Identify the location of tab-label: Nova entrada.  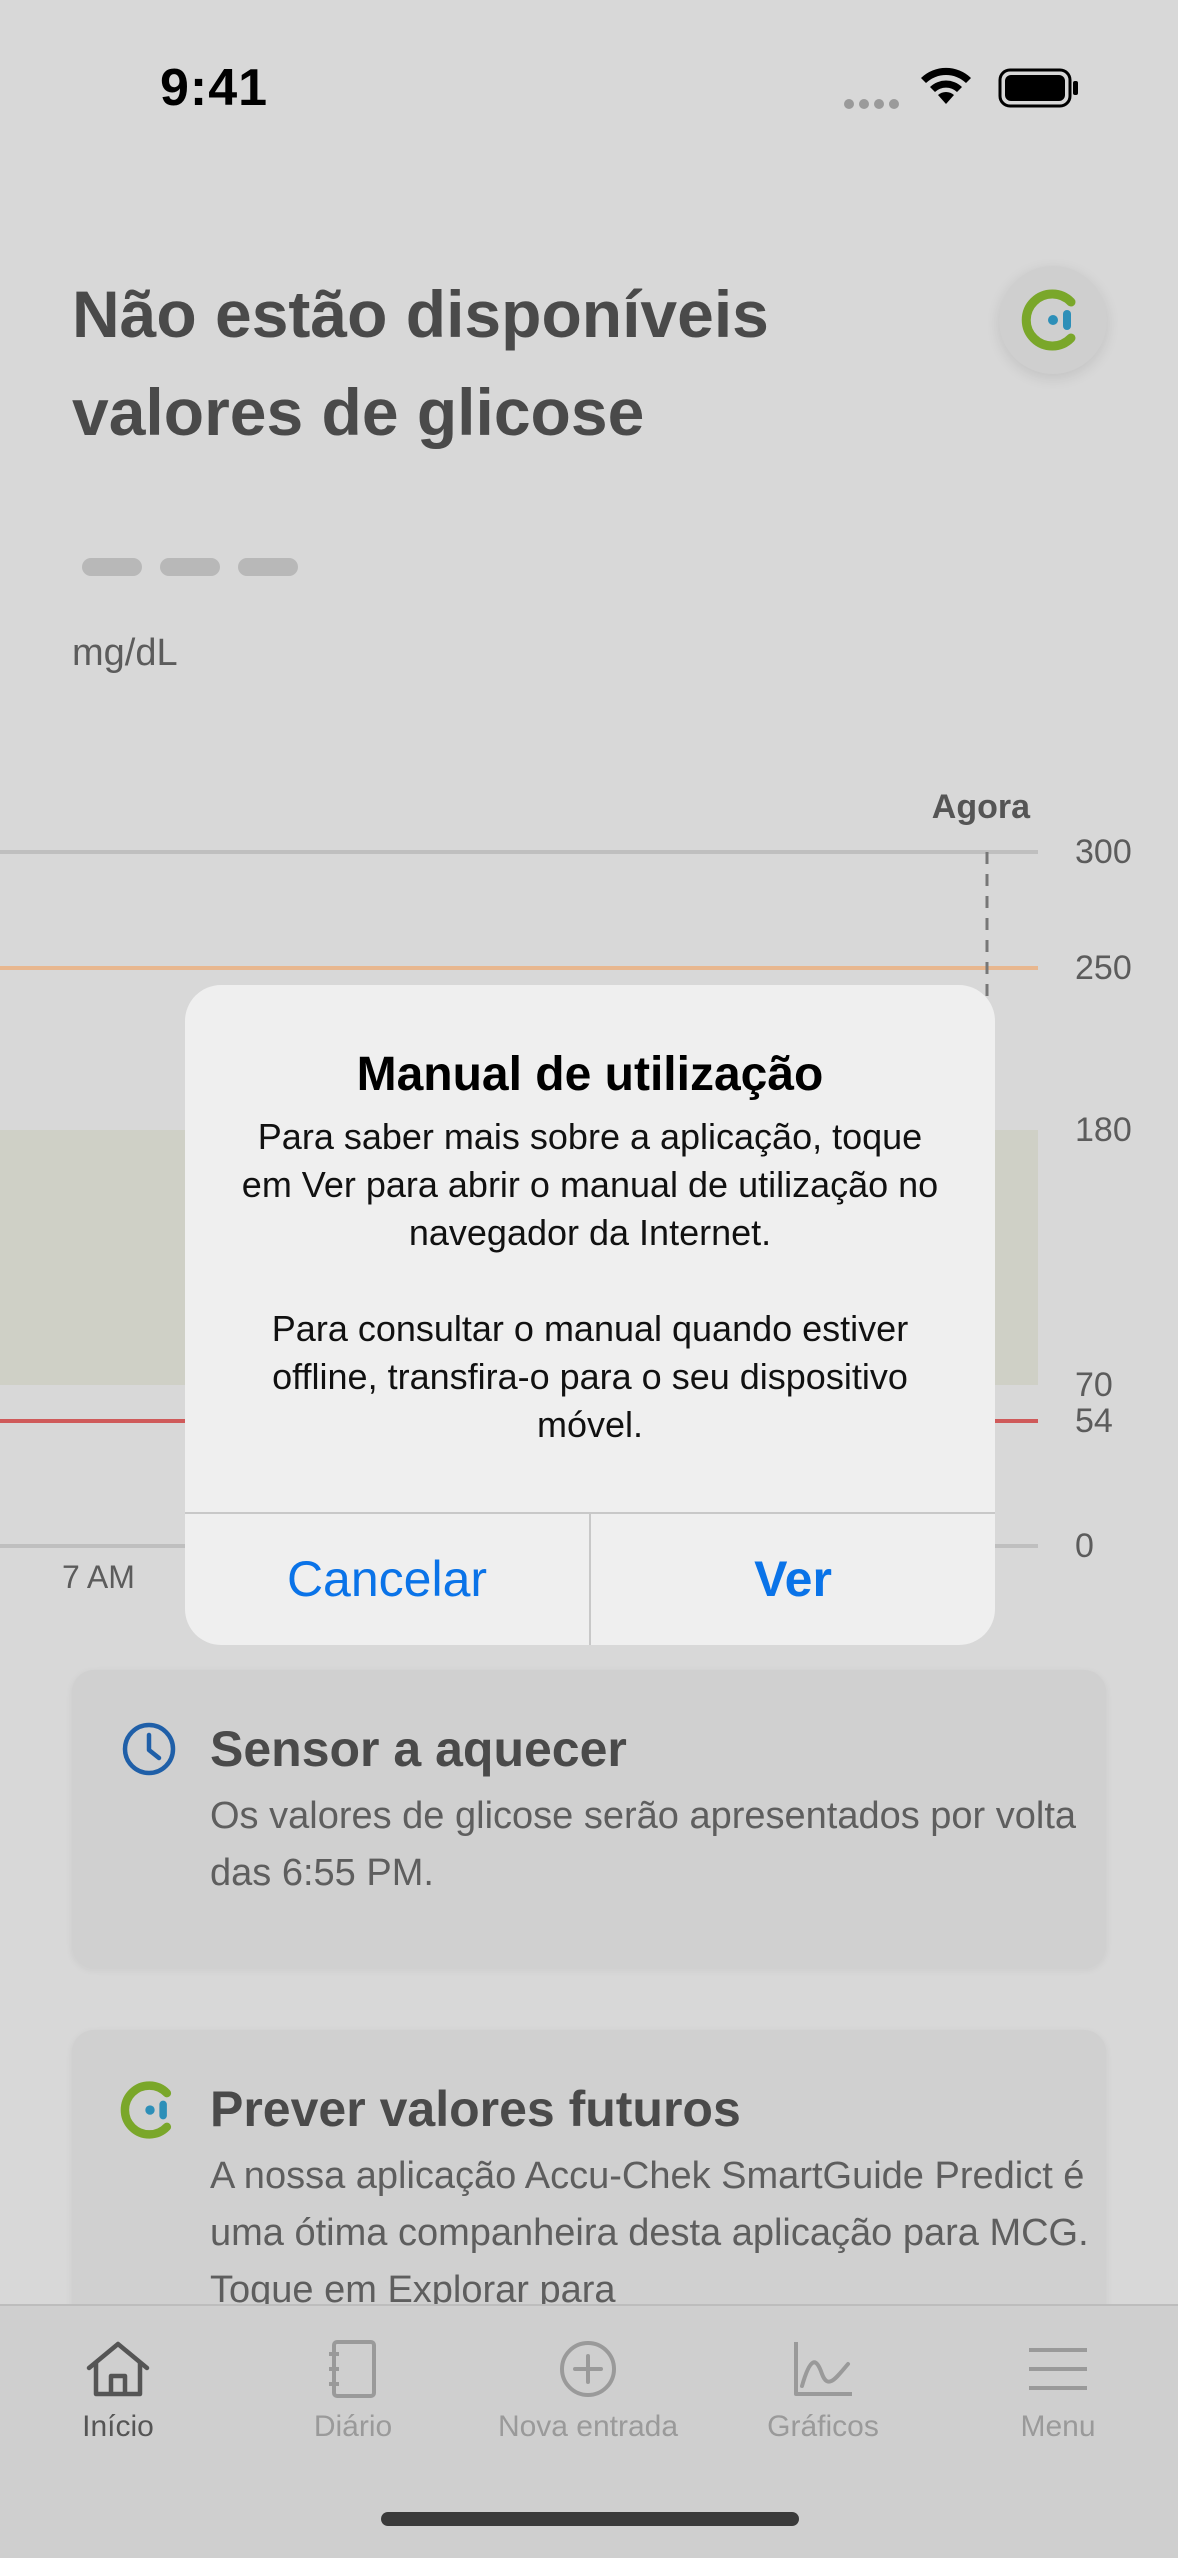
(588, 2426).